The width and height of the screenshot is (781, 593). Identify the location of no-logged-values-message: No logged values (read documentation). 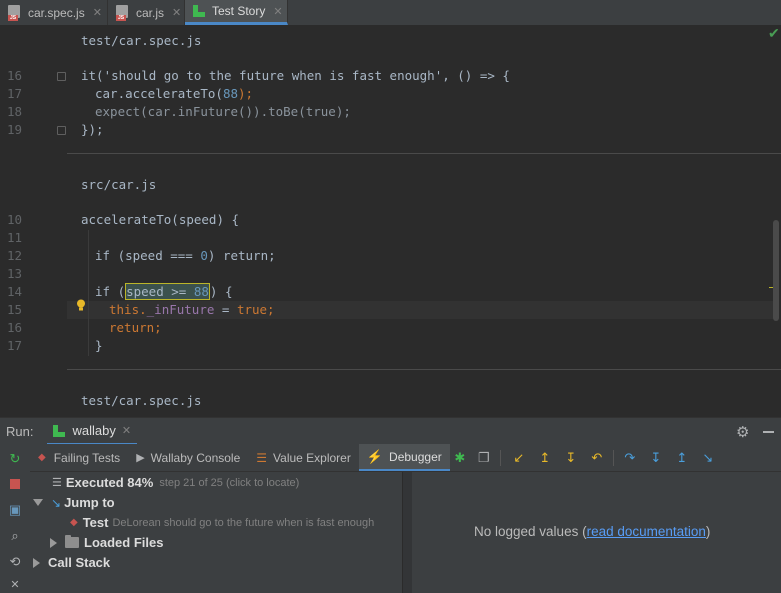
(592, 531).